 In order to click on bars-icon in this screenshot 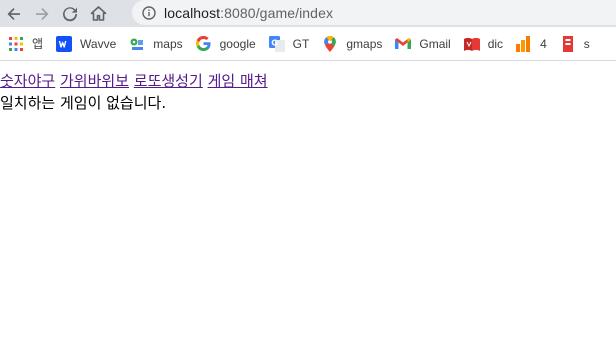, I will do `click(524, 43)`.